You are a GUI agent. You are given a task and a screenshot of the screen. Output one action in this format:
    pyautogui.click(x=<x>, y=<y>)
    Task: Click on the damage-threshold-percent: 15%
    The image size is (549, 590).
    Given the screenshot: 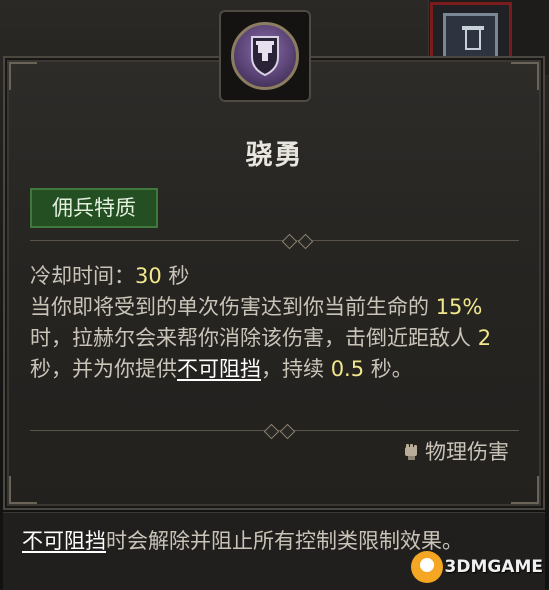 What is the action you would take?
    pyautogui.click(x=459, y=307)
    